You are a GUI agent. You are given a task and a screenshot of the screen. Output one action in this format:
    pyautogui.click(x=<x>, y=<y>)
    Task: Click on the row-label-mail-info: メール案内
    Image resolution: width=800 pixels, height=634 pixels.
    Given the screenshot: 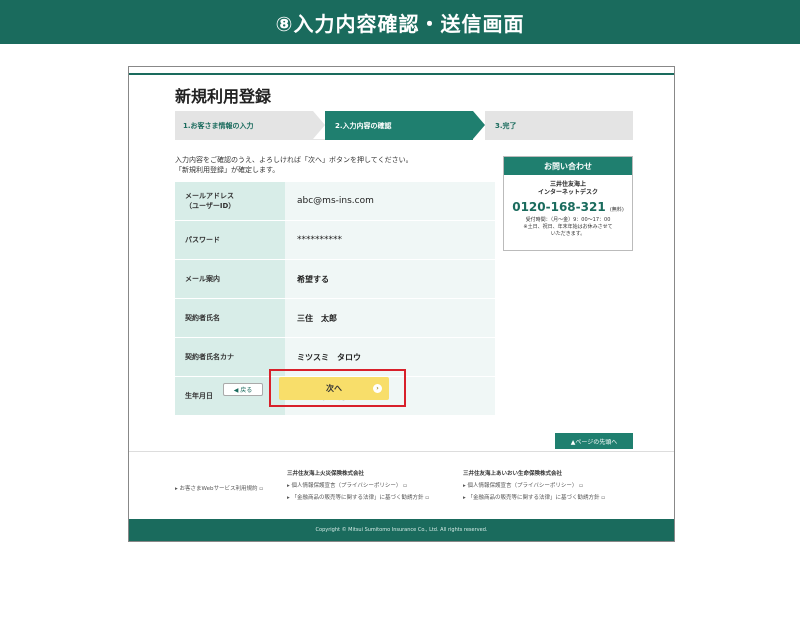 What is the action you would take?
    pyautogui.click(x=230, y=279)
    